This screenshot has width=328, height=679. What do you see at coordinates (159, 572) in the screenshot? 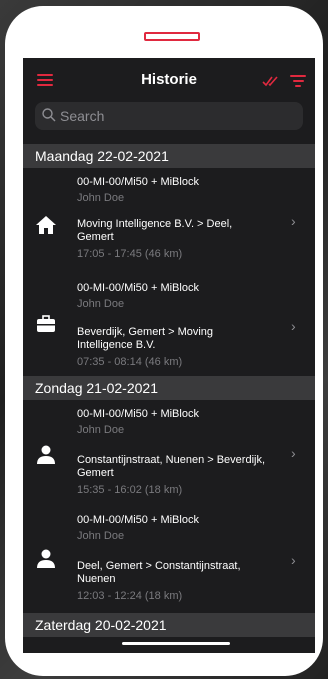
I see `trip-route: Deel, Gemert > Constantijnstraat, Nuenen` at bounding box center [159, 572].